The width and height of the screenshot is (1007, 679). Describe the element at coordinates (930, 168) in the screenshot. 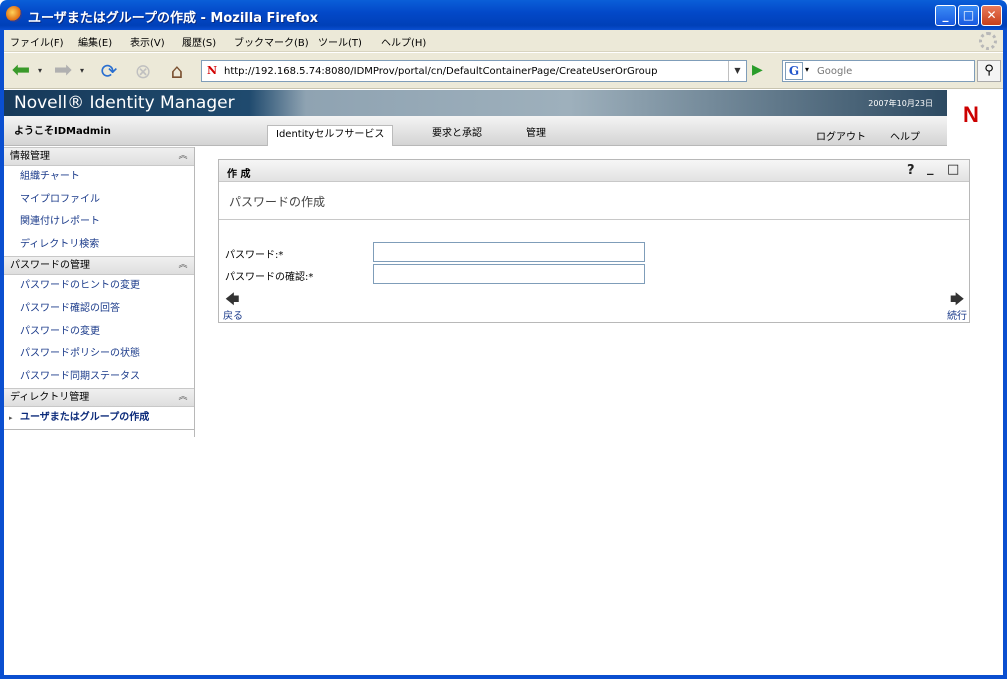

I see `minimize-icon: _` at that location.